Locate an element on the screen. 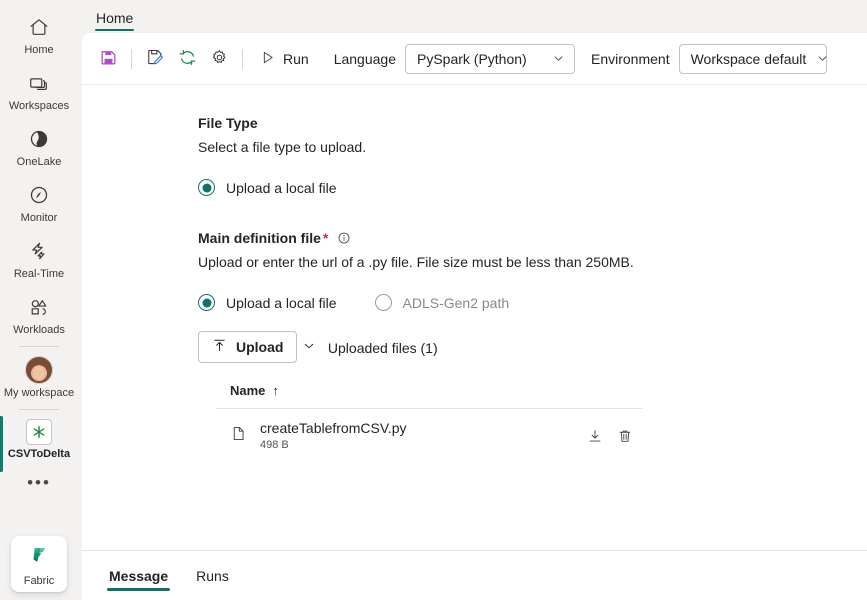 Image resolution: width=867 pixels, height=600 pixels. sidebar-item-real-time: Real-Time is located at coordinates (39, 258).